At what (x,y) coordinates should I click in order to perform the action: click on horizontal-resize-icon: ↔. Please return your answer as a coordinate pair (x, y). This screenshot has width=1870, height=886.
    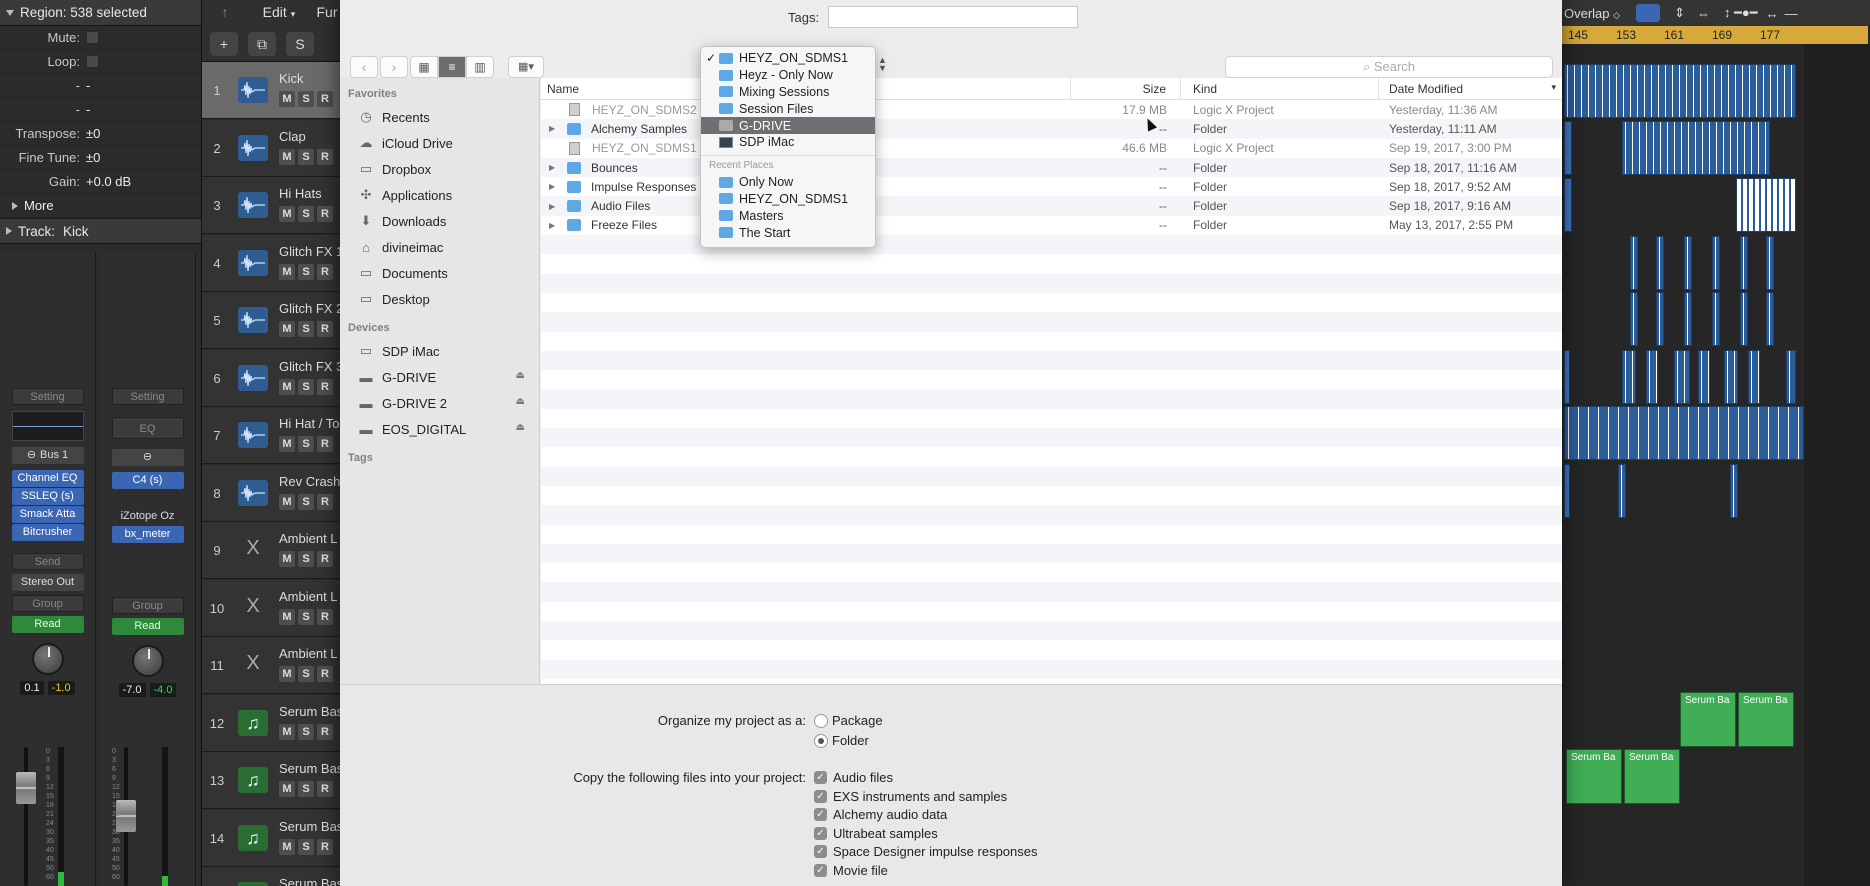
    Looking at the image, I should click on (1772, 13).